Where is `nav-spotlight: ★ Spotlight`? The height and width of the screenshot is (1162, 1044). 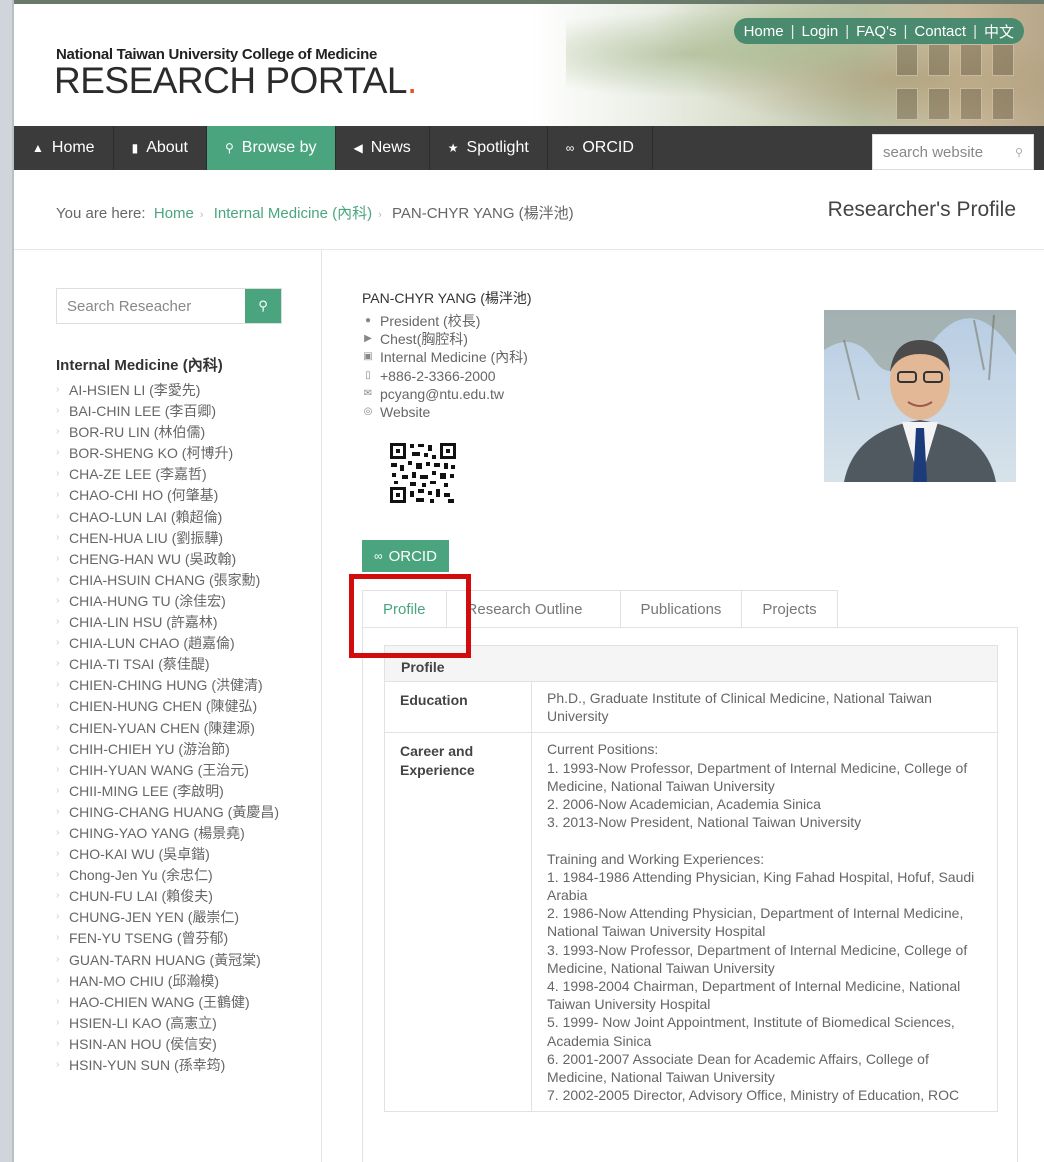
nav-spotlight: ★ Spotlight is located at coordinates (489, 148).